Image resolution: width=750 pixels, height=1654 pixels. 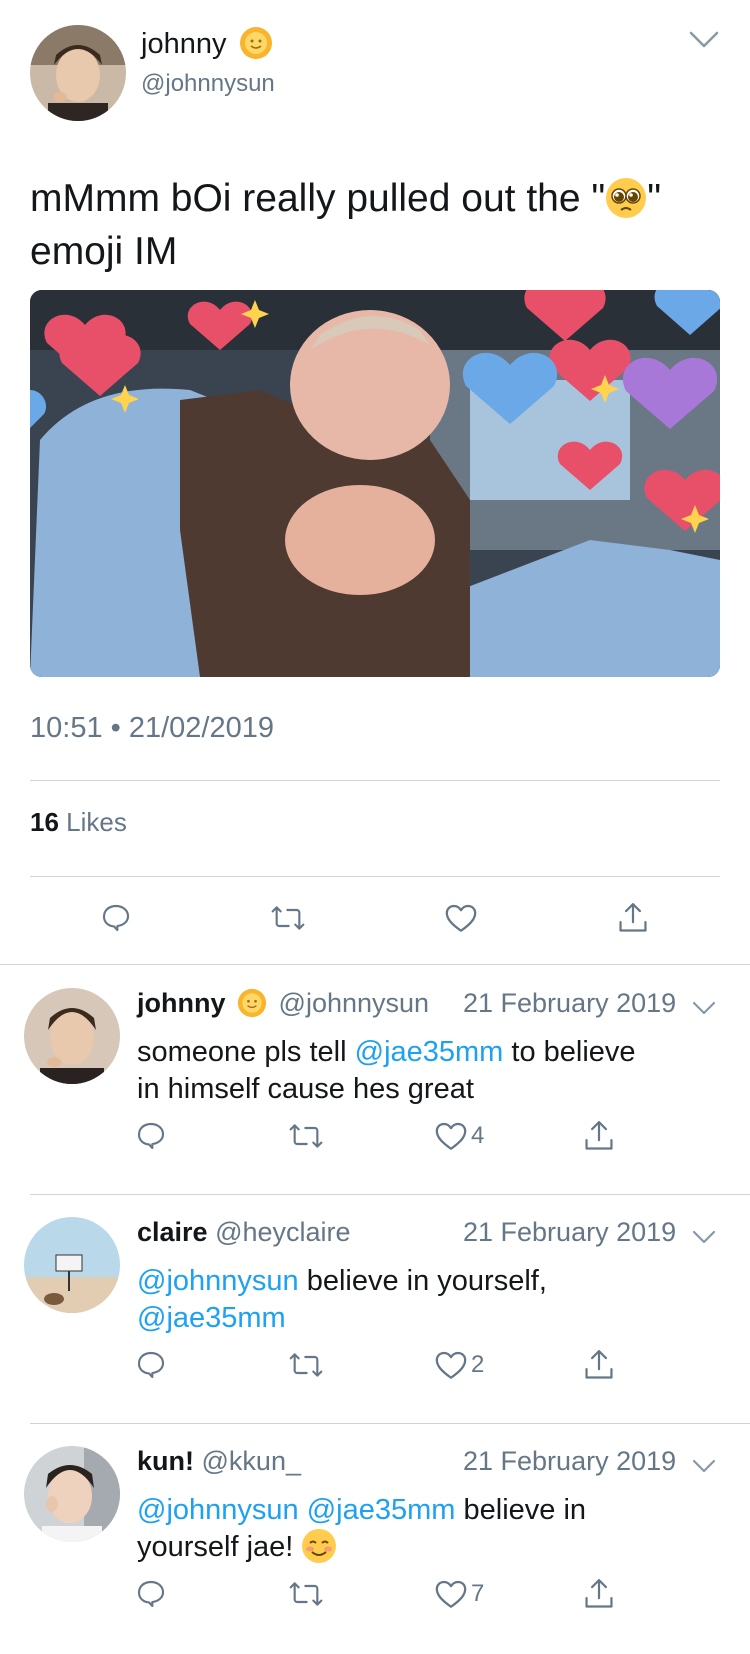 I want to click on like-button: 7, so click(x=459, y=1594).